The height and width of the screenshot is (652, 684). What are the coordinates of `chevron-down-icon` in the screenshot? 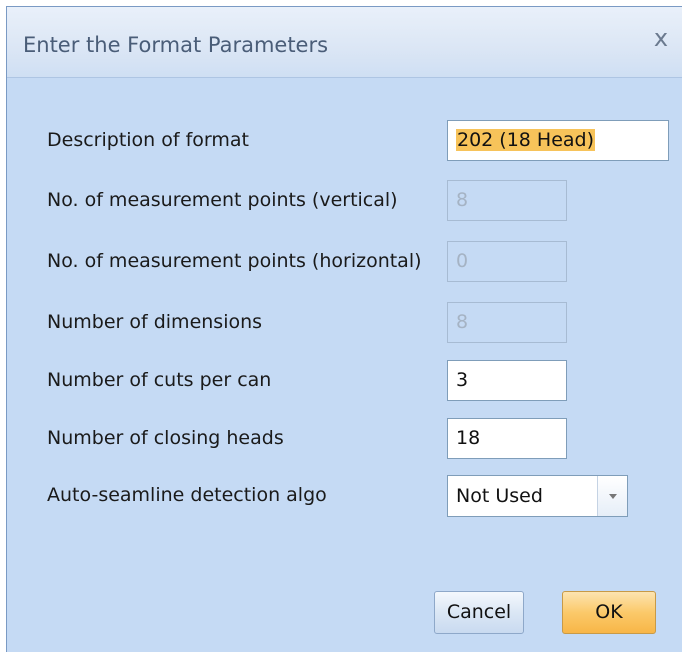 It's located at (612, 496).